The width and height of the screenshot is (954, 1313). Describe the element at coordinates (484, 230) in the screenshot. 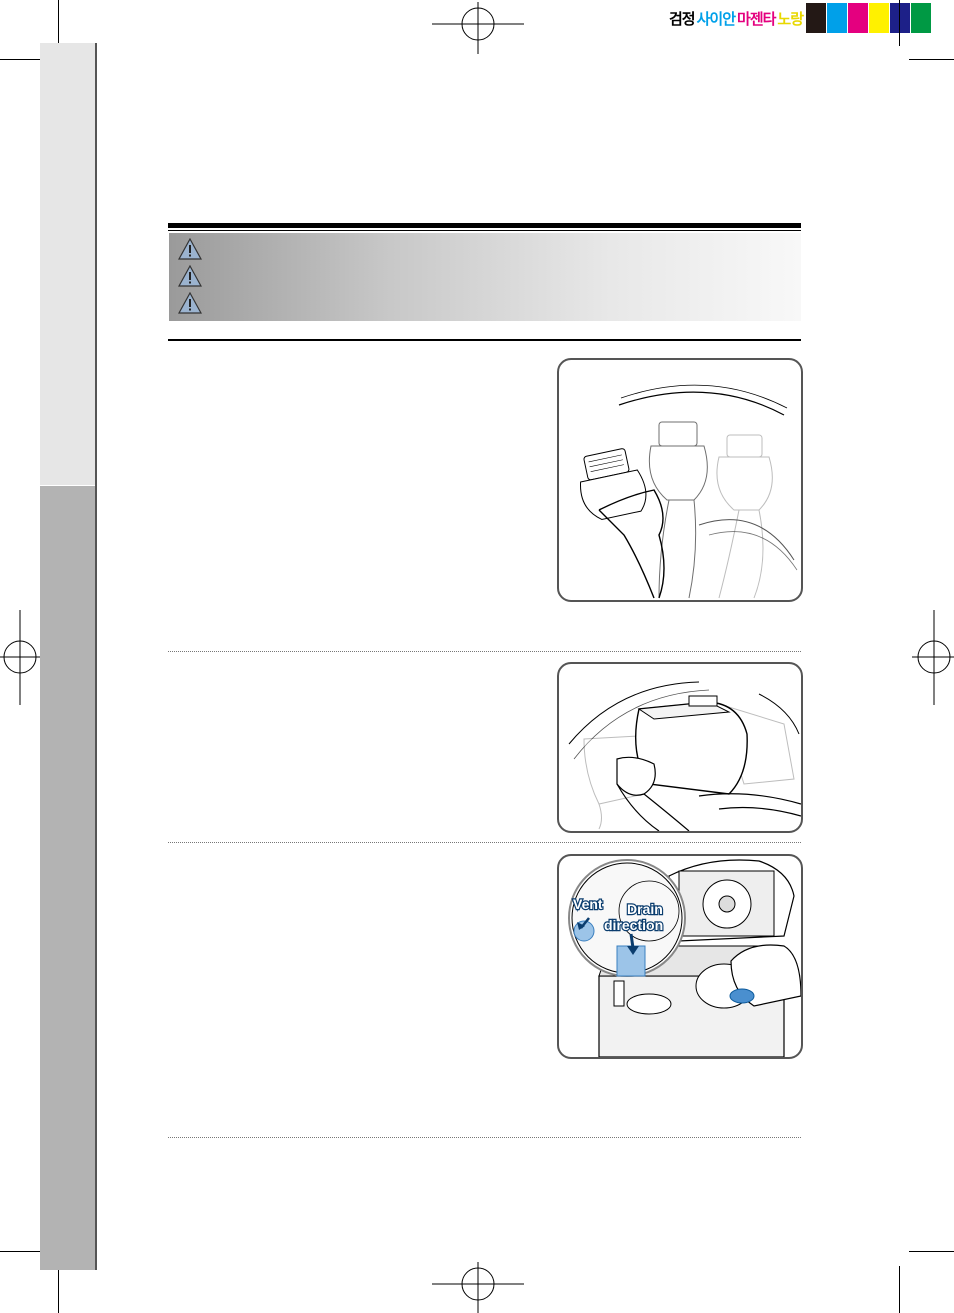

I see `section-rule-thin` at that location.